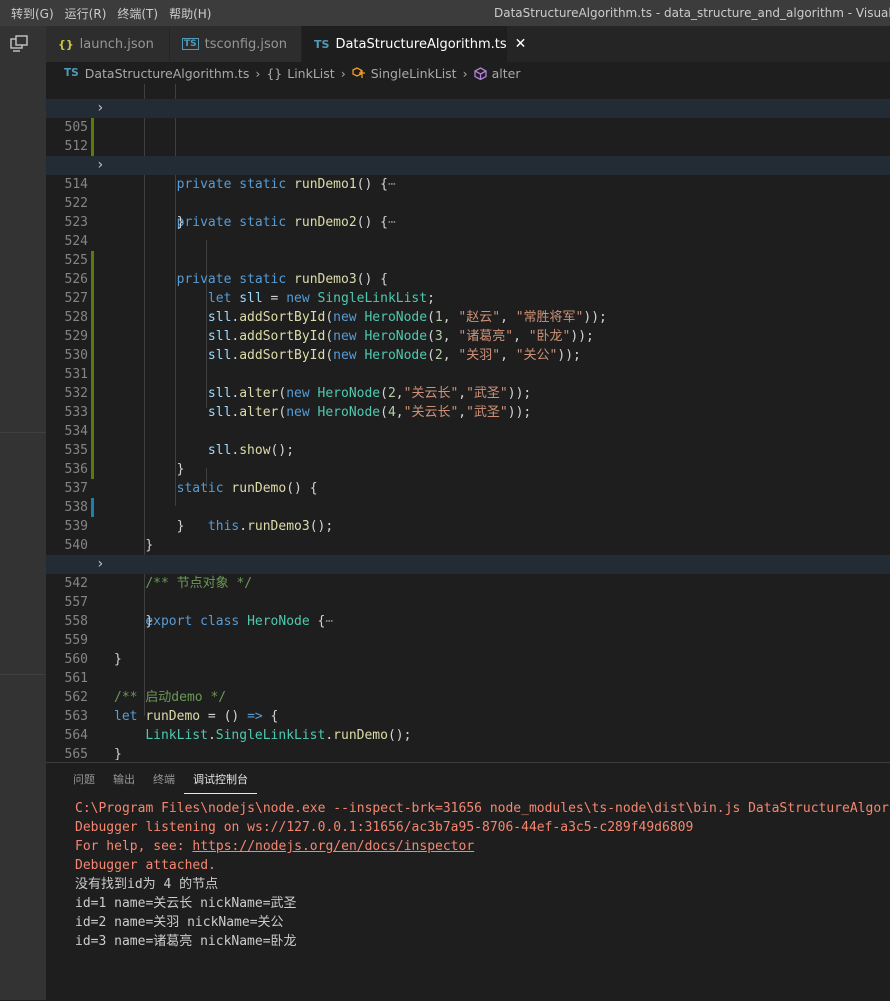  I want to click on breadcrumb-class: SingleLinkList, so click(414, 73).